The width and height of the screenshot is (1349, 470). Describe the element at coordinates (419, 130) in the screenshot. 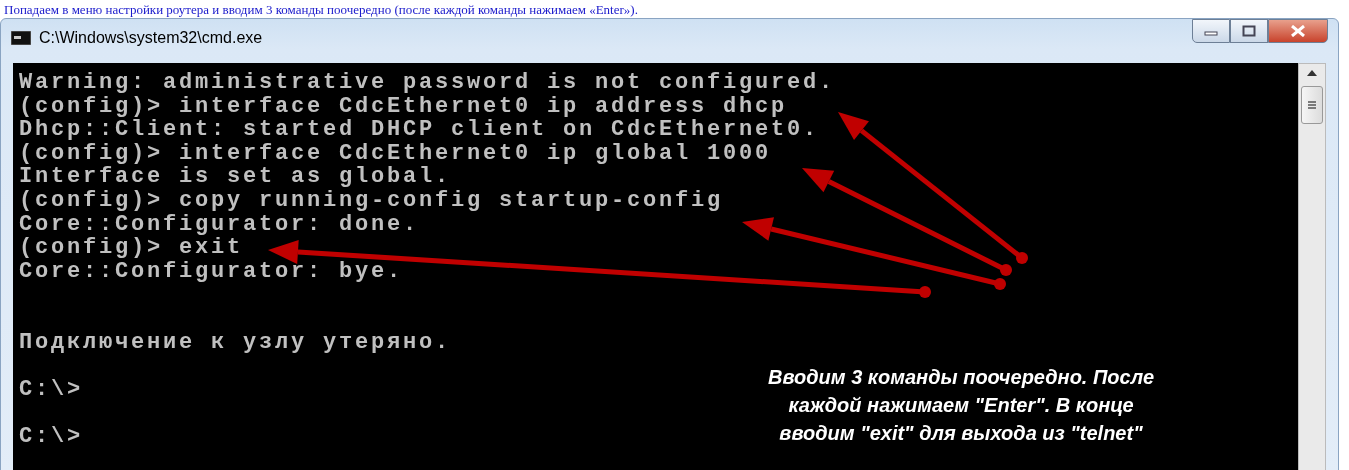

I see `console-line: Dhcp::Client: started DHCP client on CdcEthernet0.` at that location.